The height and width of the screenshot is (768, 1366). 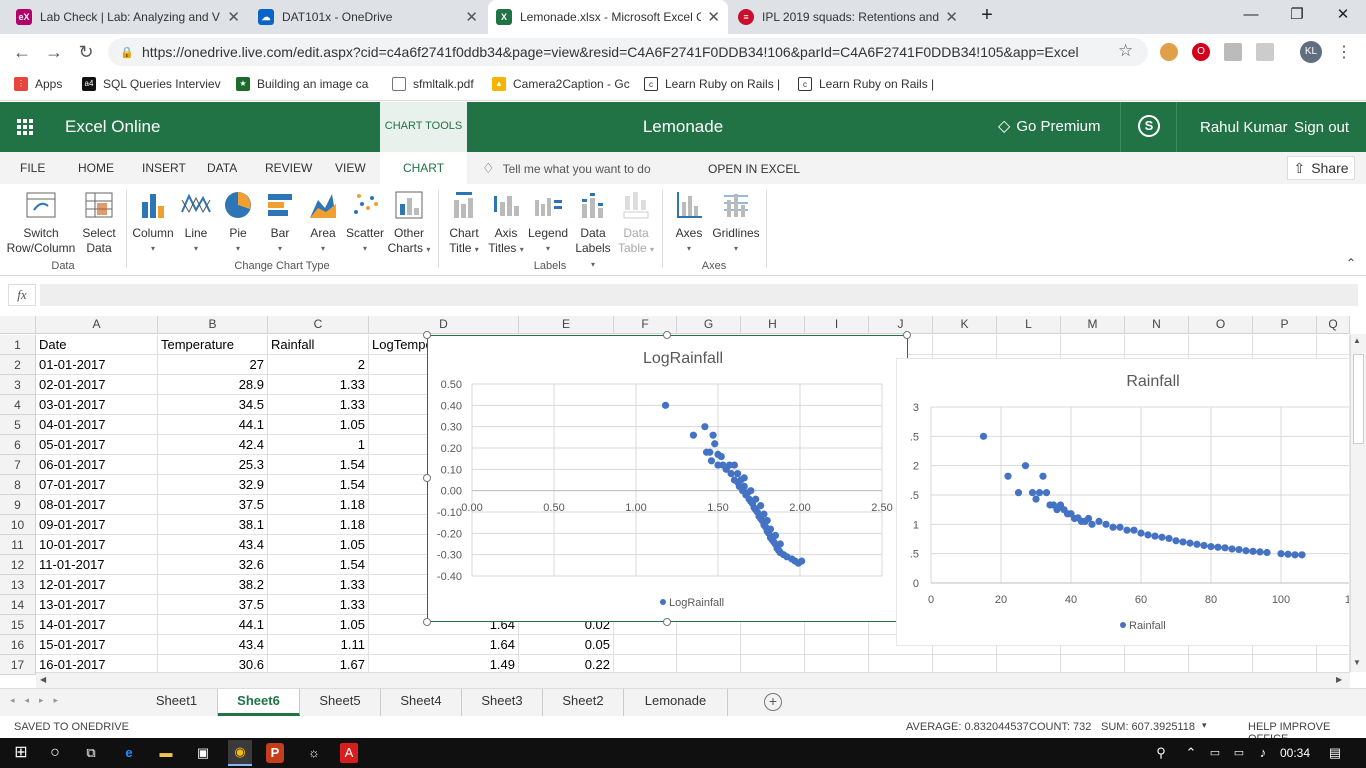 What do you see at coordinates (773, 702) in the screenshot?
I see `add-sheet-icon: +` at bounding box center [773, 702].